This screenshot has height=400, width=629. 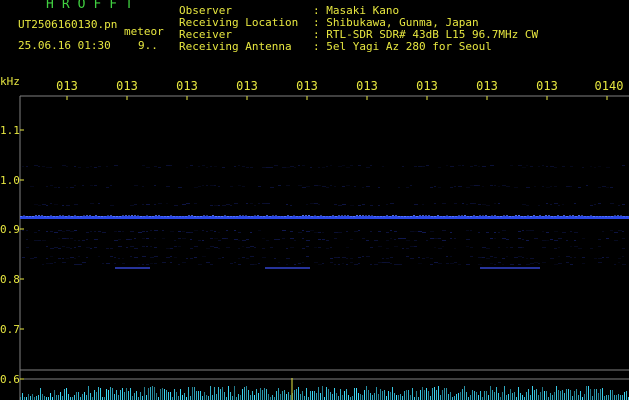 I want to click on frequency-tick: 0.9, so click(x=10, y=229).